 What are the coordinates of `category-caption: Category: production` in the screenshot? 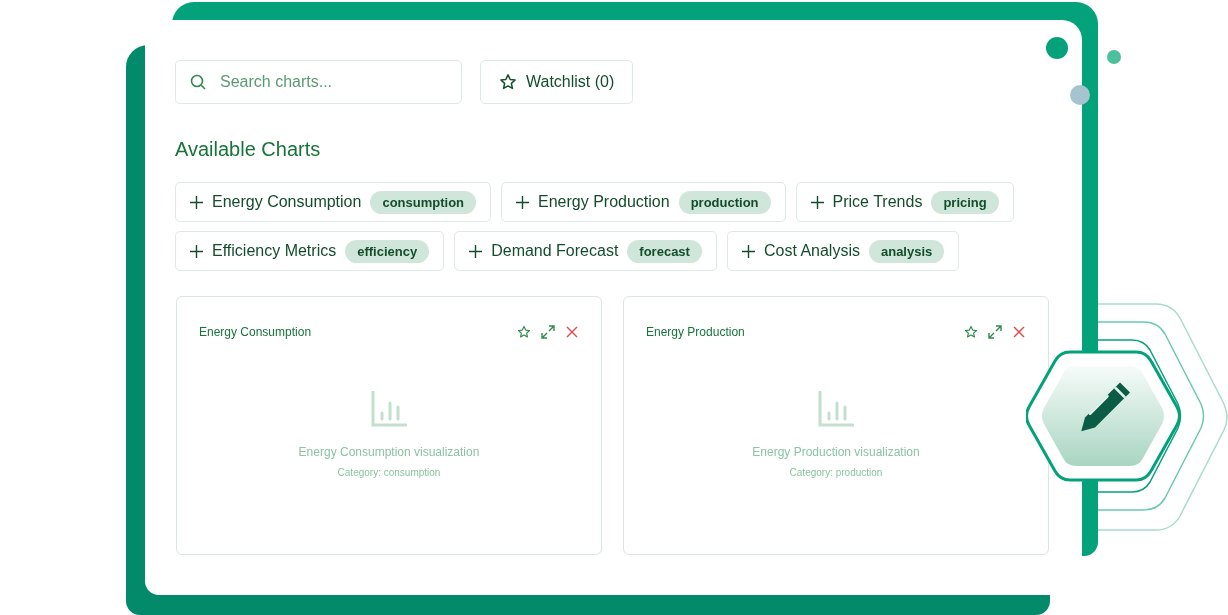 It's located at (836, 472).